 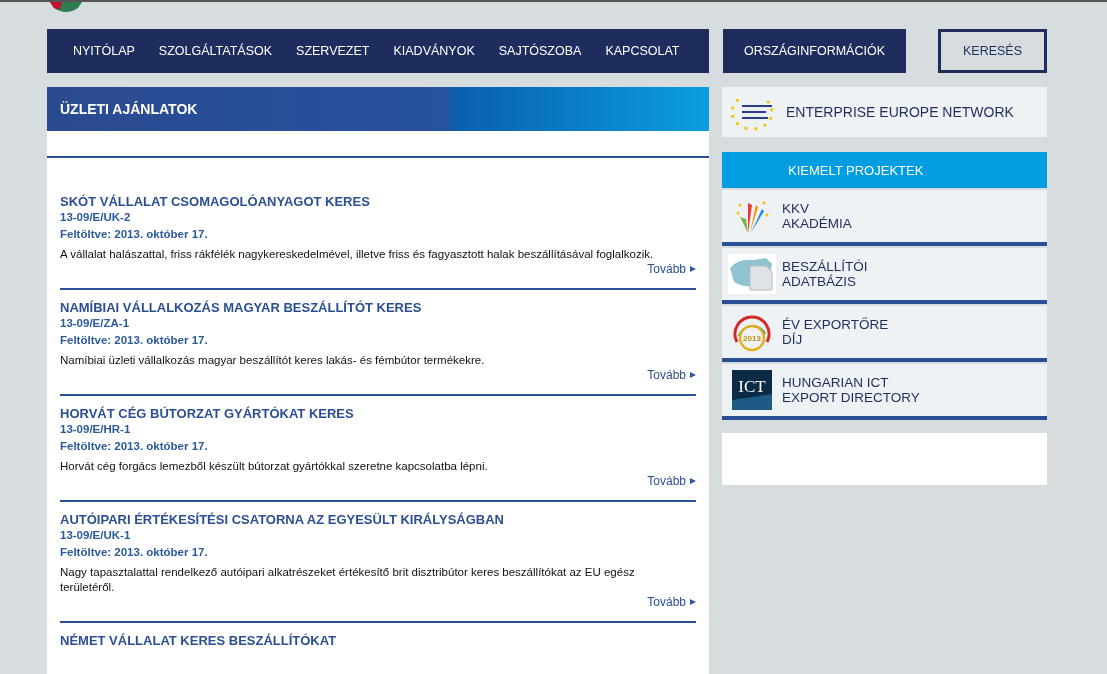 I want to click on nav-link: KAPCSOLAT, so click(x=642, y=51).